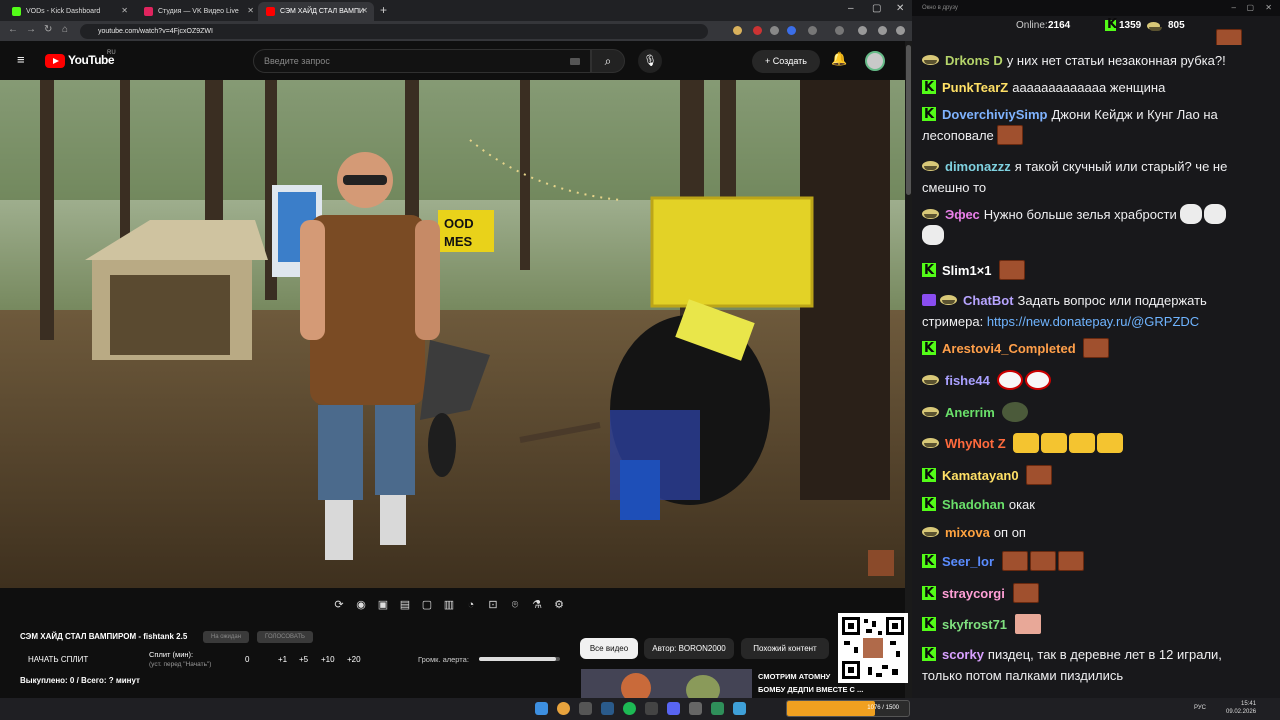 The width and height of the screenshot is (1280, 720). Describe the element at coordinates (282, 659) in the screenshot. I see `split-add-1: +1` at that location.